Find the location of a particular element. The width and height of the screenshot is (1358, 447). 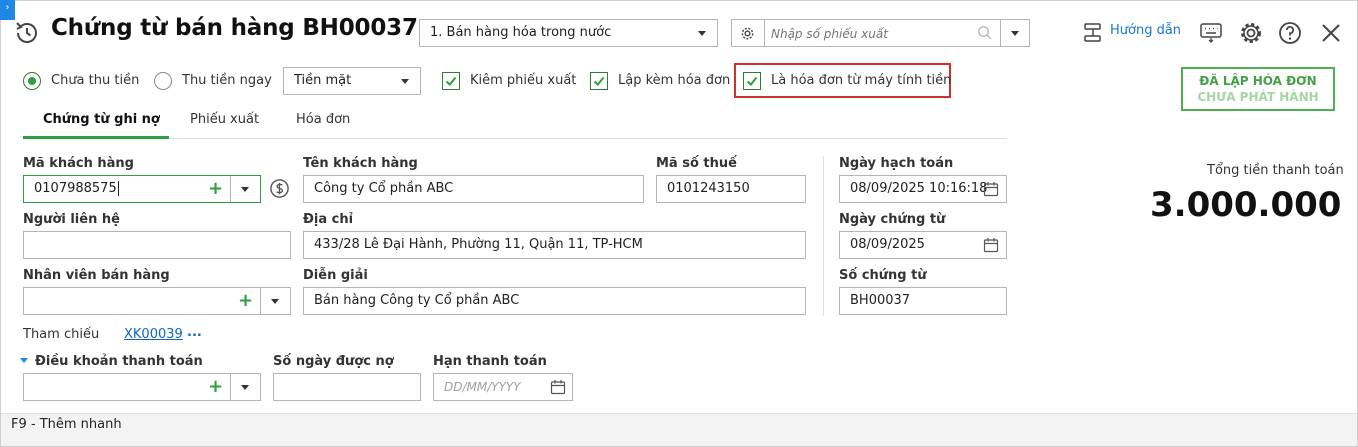

history-icon is located at coordinates (27, 33).